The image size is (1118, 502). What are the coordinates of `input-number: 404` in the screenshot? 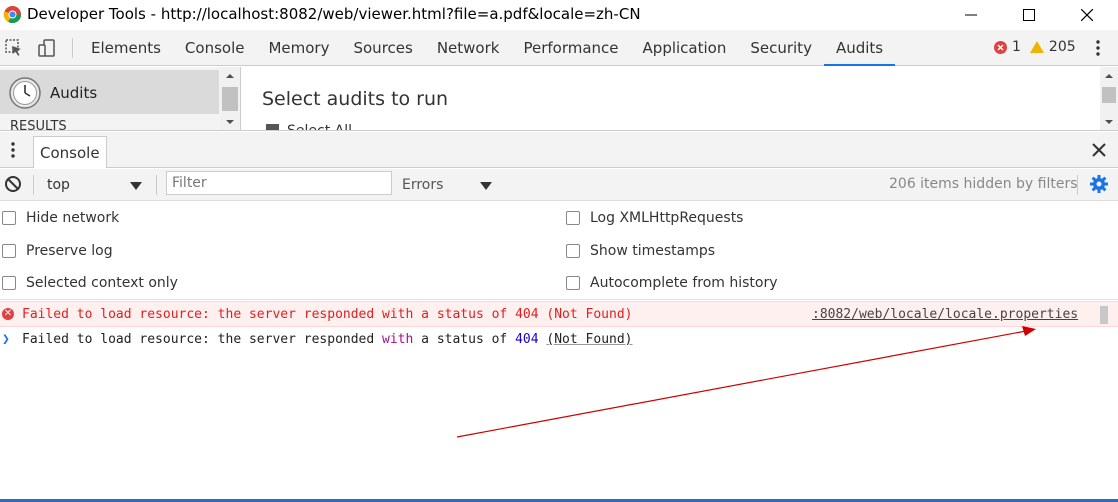 It's located at (527, 339).